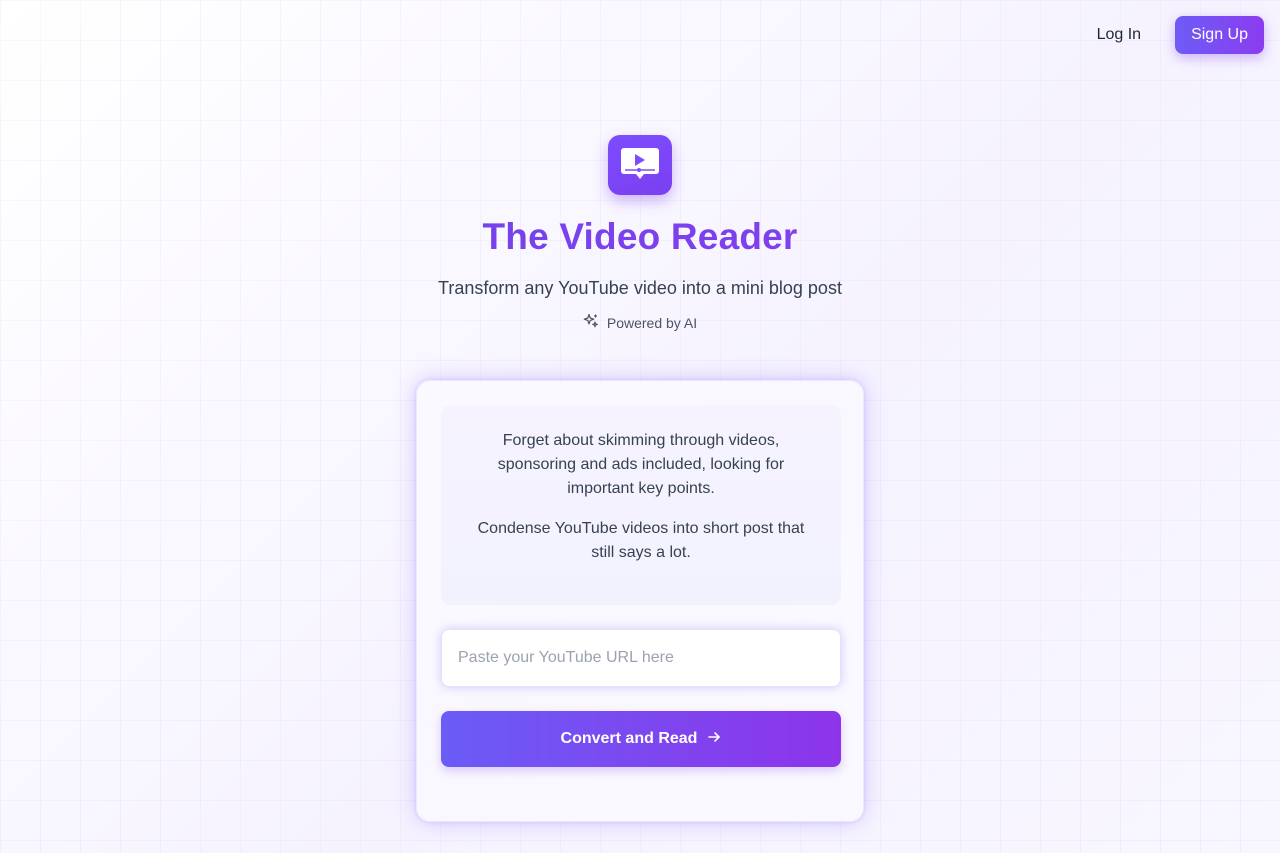 Image resolution: width=1280 pixels, height=853 pixels. What do you see at coordinates (714, 739) in the screenshot?
I see `arrow-right-icon` at bounding box center [714, 739].